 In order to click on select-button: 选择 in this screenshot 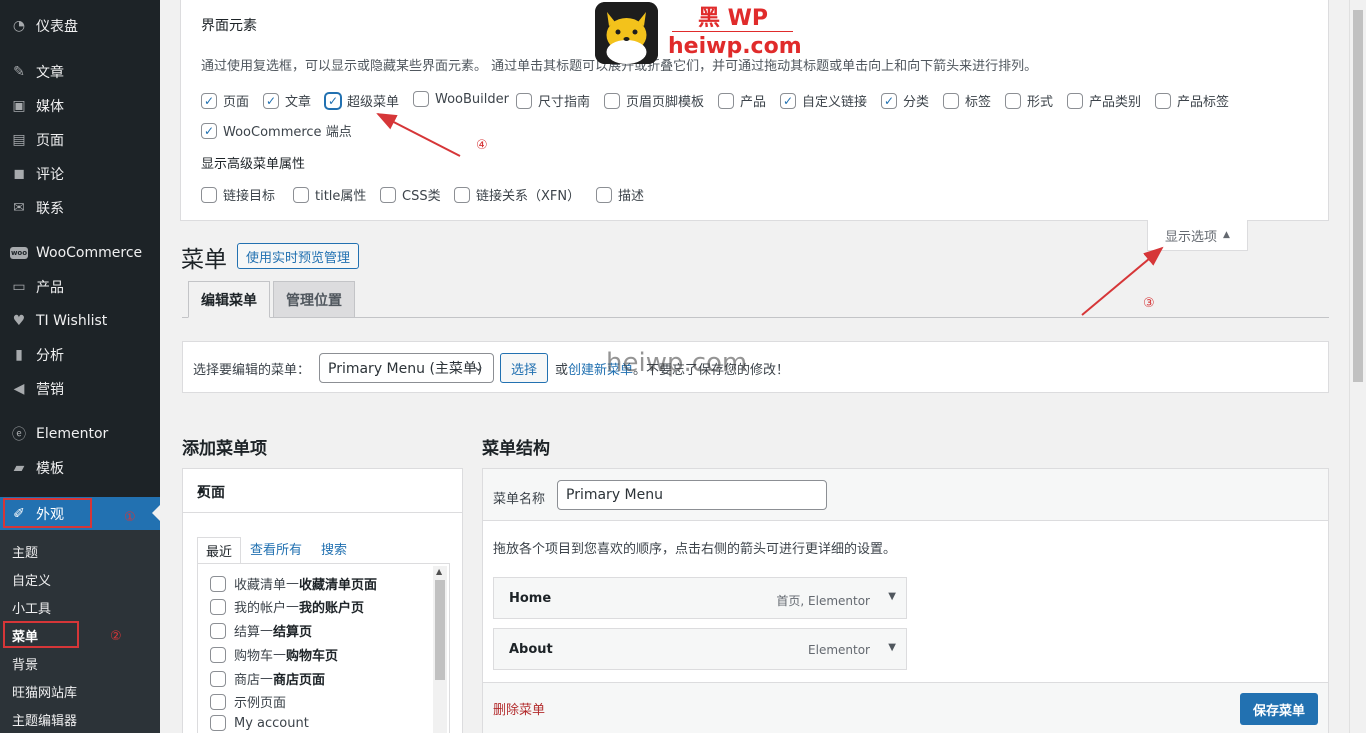, I will do `click(524, 368)`.